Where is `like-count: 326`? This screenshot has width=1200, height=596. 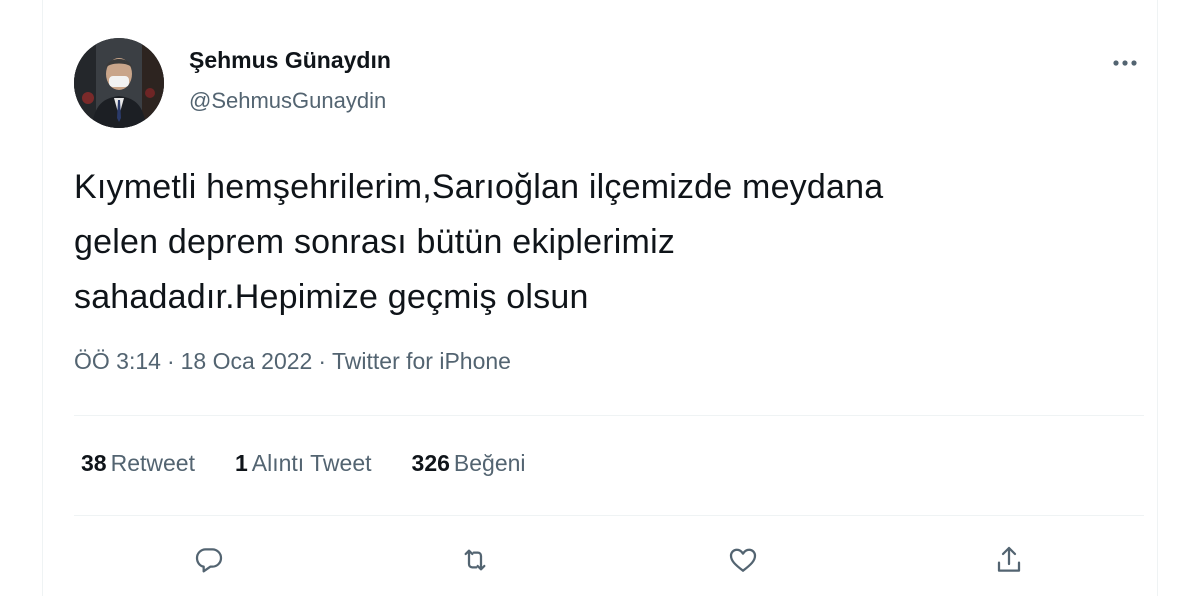
like-count: 326 is located at coordinates (430, 463).